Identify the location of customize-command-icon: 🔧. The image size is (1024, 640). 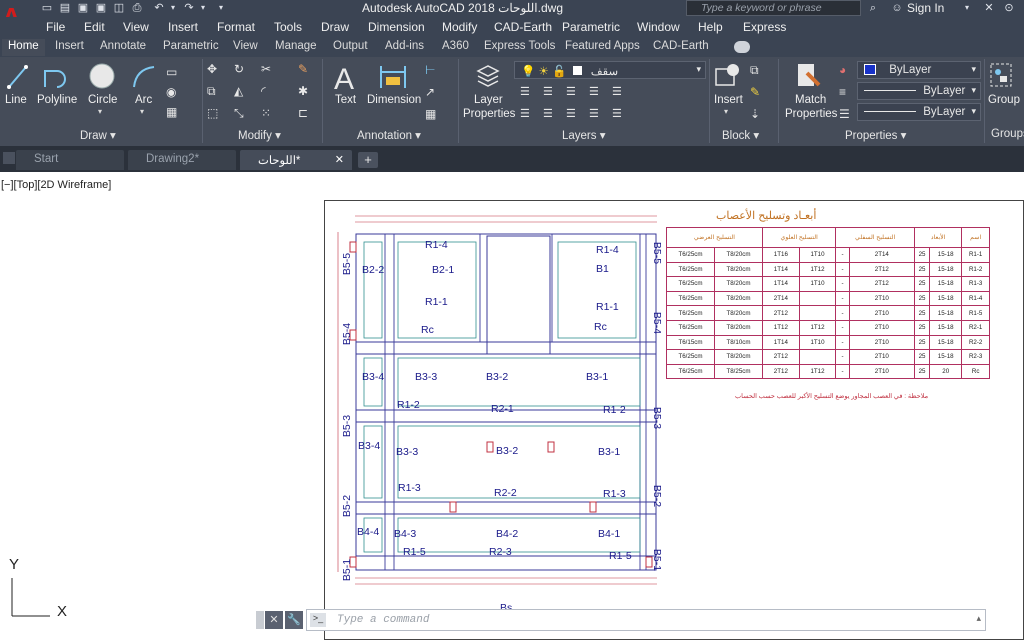
(294, 620).